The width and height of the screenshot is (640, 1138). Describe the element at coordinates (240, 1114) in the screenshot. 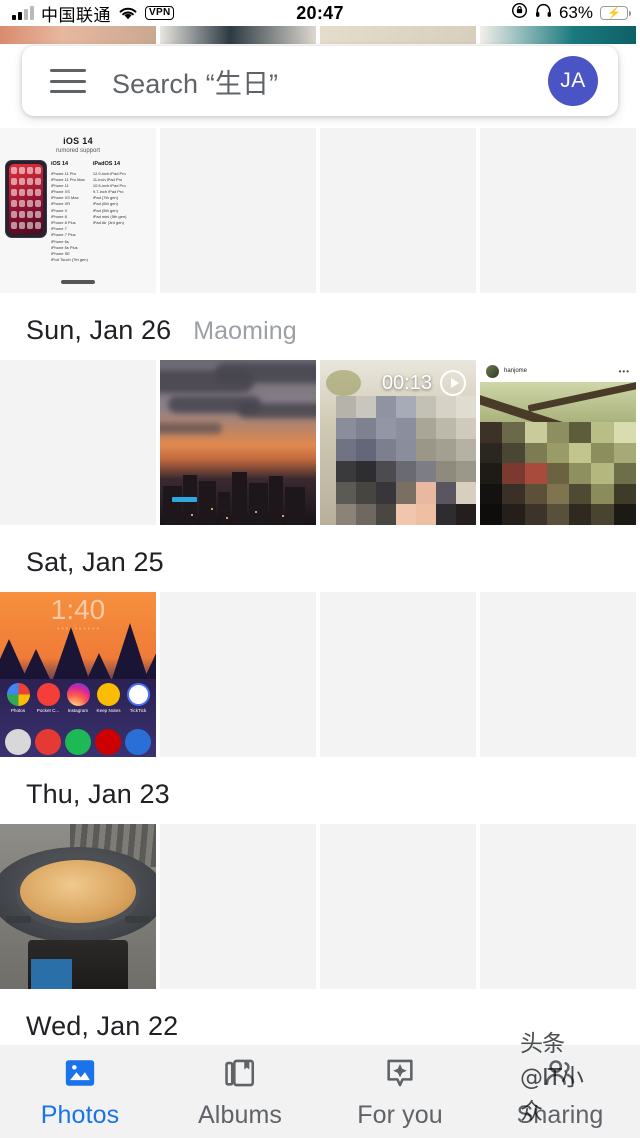

I see `nav-label: Albums` at that location.